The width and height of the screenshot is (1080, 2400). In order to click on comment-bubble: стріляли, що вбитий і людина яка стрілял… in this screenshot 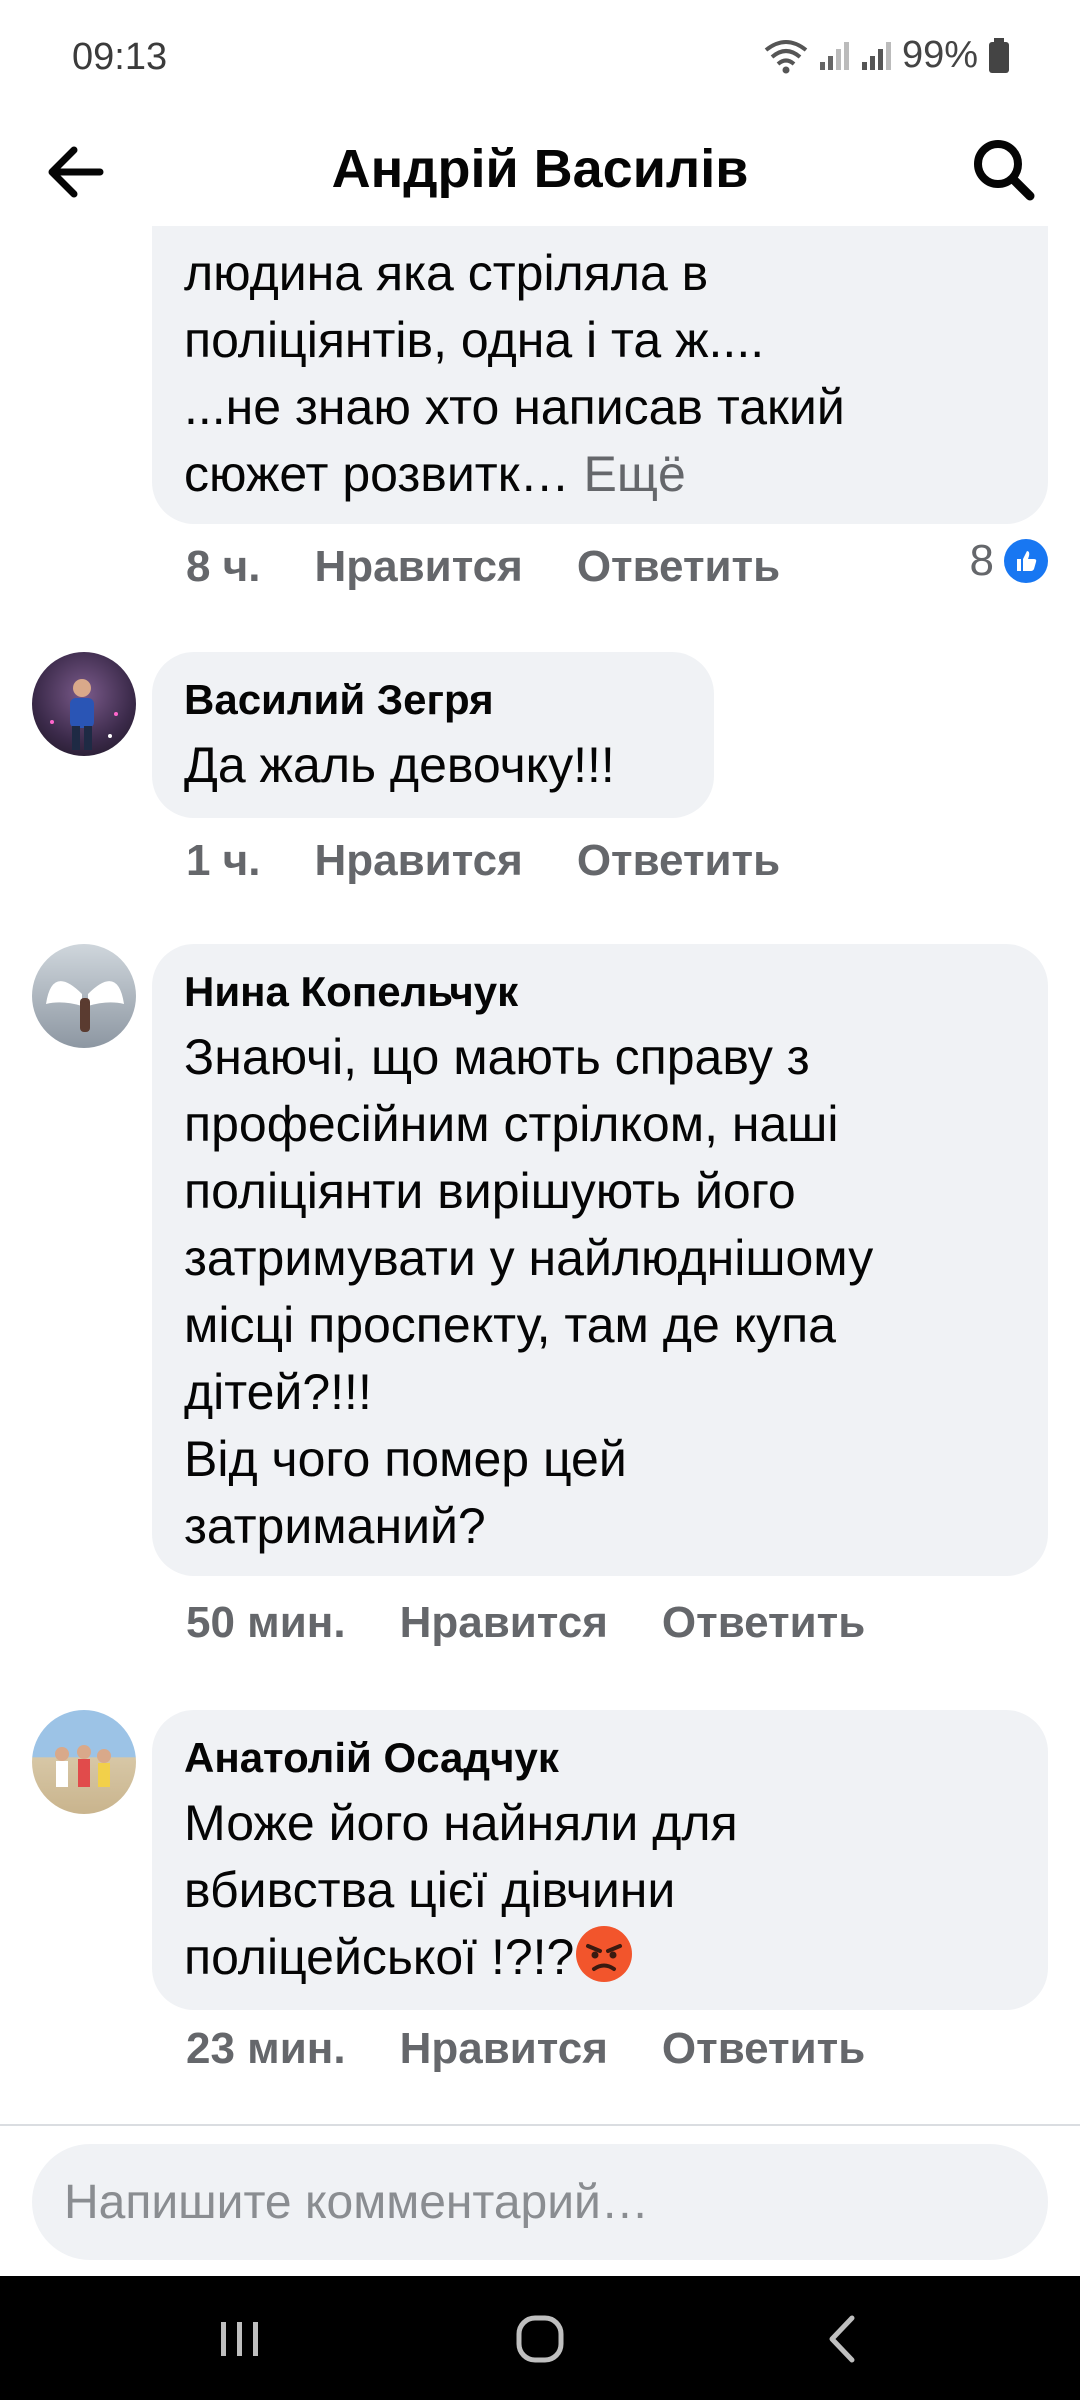, I will do `click(600, 375)`.